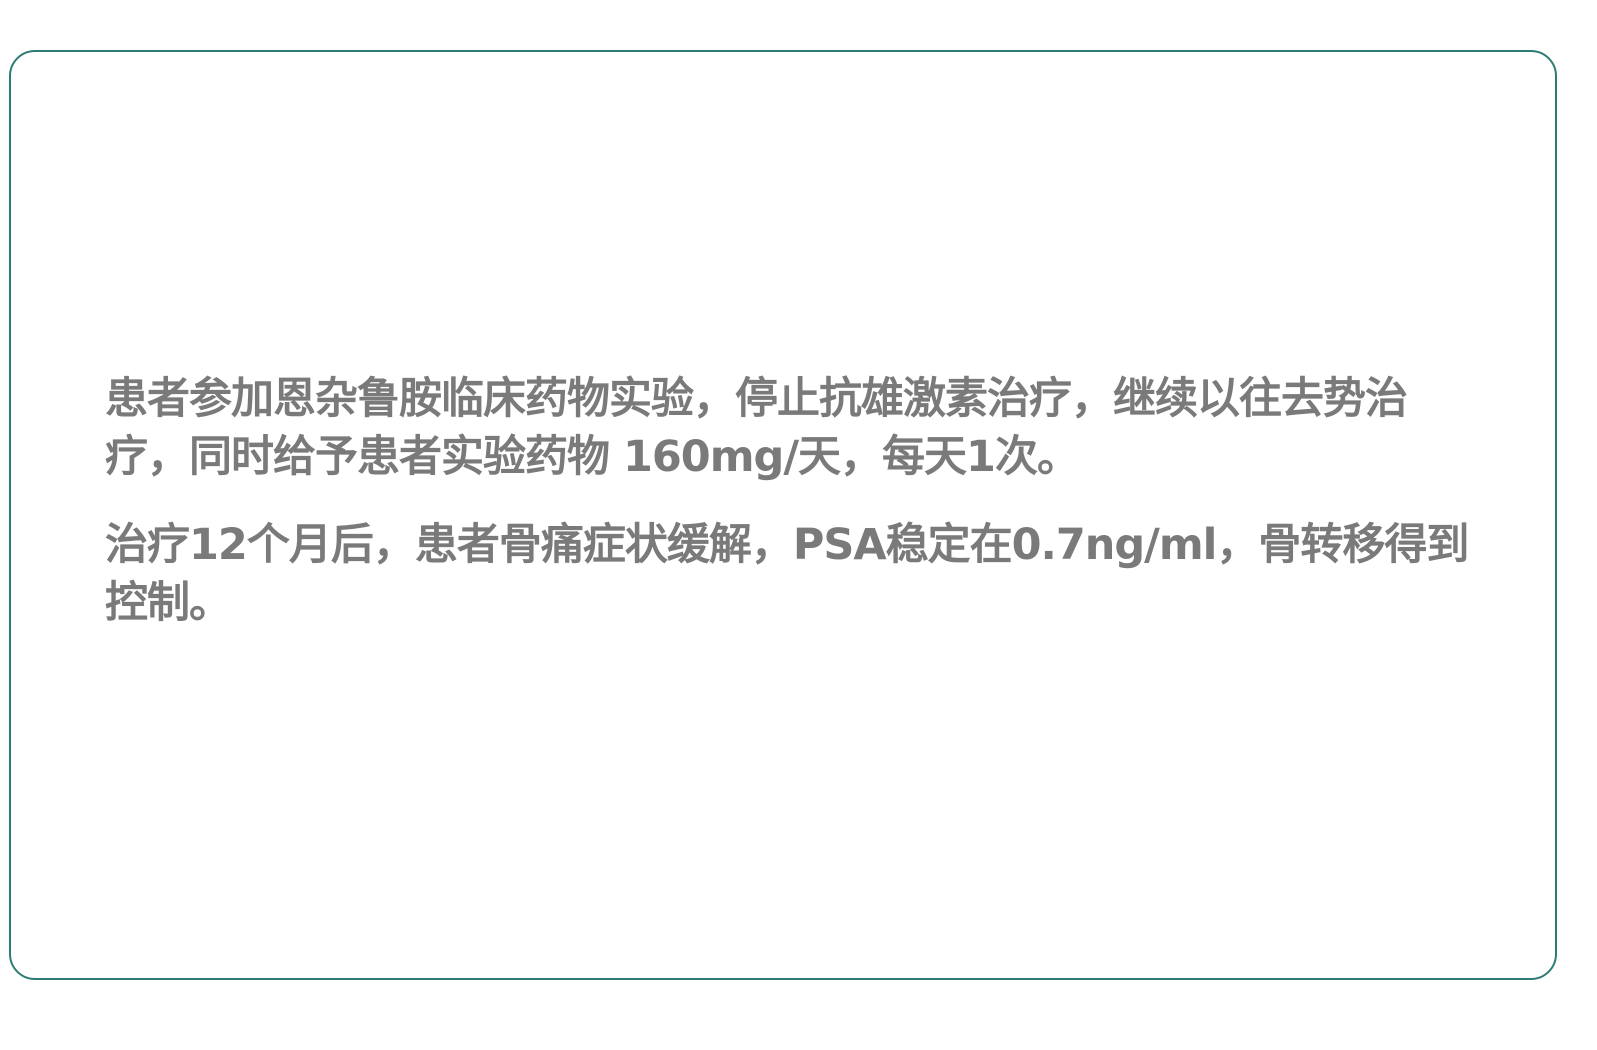 The width and height of the screenshot is (1597, 1050). Describe the element at coordinates (787, 574) in the screenshot. I see `outcome-paragraph: 治疗12个月后，患者骨痛症状缓解，PSA稳定在0.7ng/ml，骨转移得到控制。` at that location.